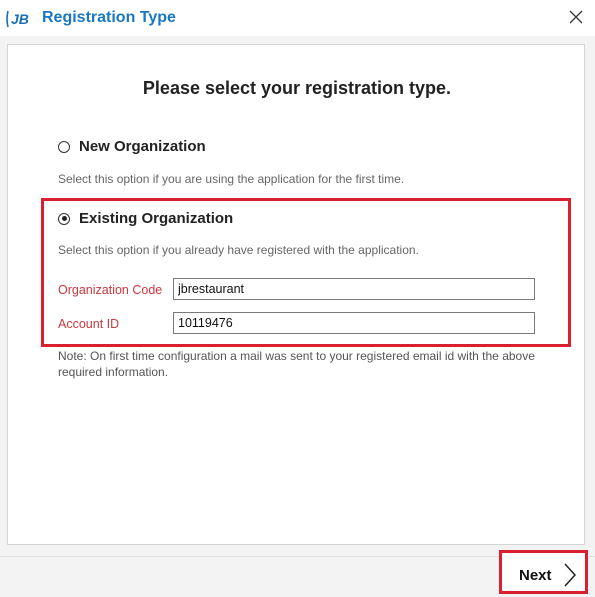 Image resolution: width=595 pixels, height=597 pixels. What do you see at coordinates (156, 218) in the screenshot?
I see `existing-organization-label: Existing Organization` at bounding box center [156, 218].